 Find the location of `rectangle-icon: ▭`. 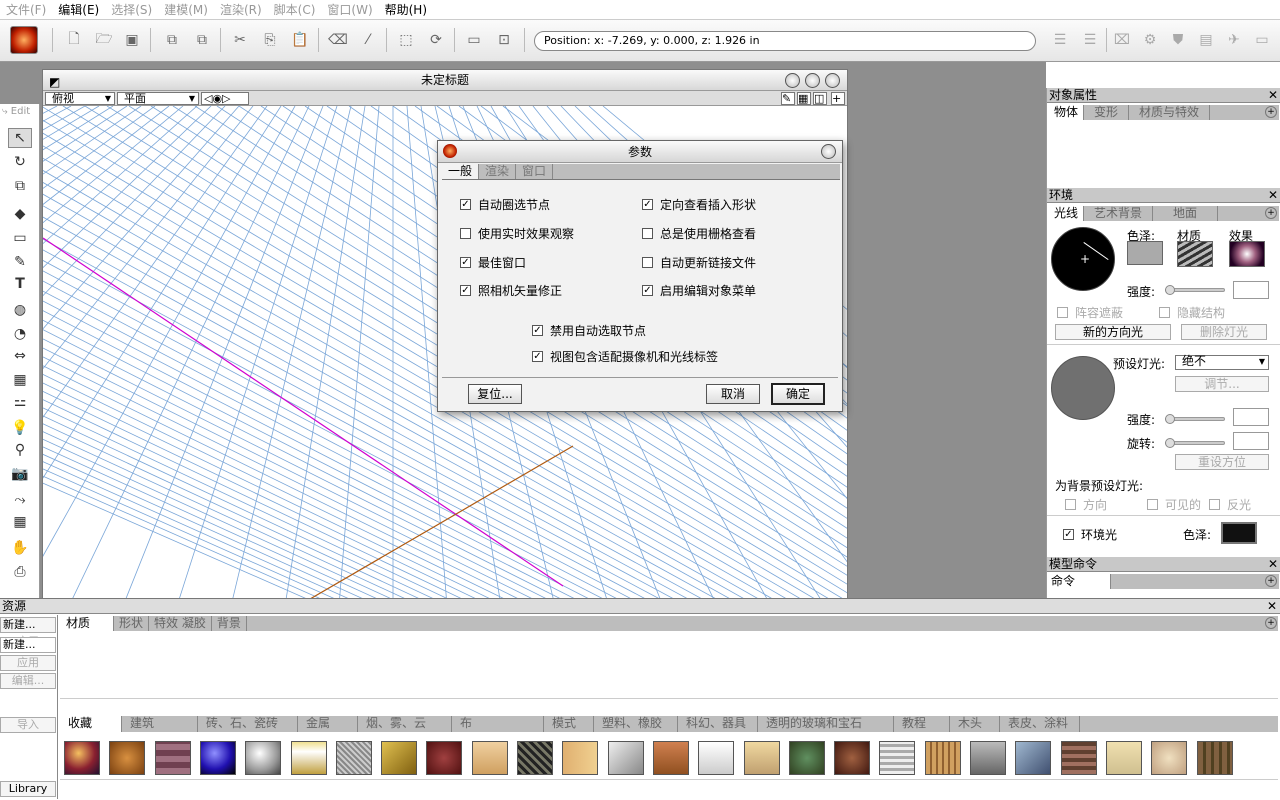

rectangle-icon: ▭ is located at coordinates (20, 238).